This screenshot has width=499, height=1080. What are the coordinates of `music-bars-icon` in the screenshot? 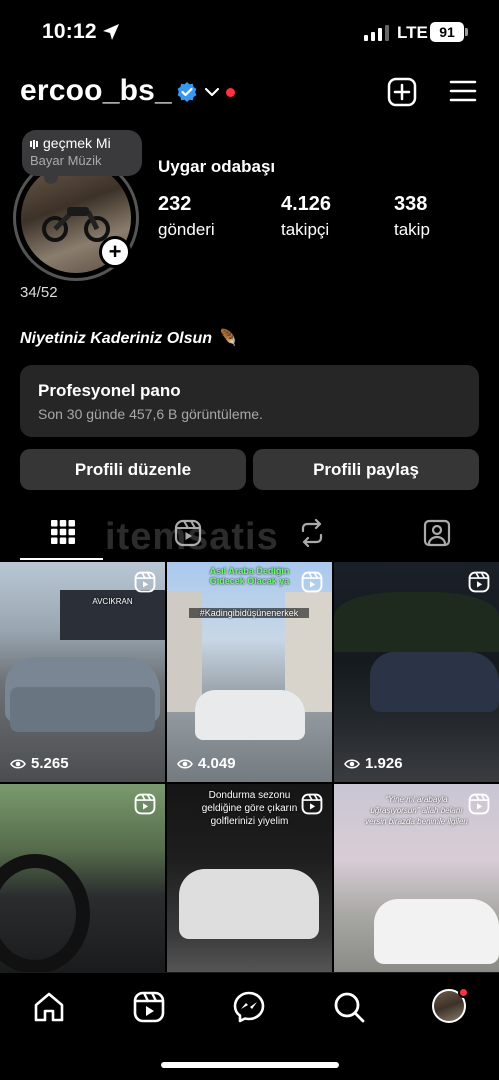 It's located at (34, 143).